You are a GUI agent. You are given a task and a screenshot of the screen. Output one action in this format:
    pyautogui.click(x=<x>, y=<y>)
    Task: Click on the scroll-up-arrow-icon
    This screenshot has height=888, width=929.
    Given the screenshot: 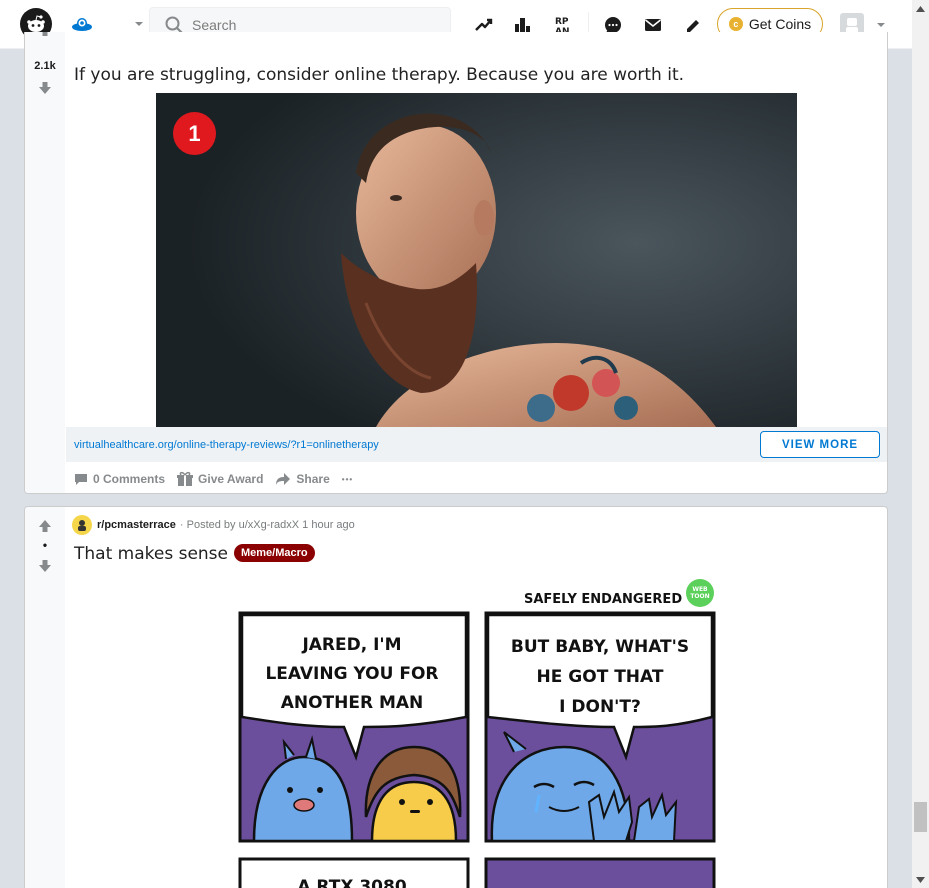 What is the action you would take?
    pyautogui.click(x=920, y=8)
    